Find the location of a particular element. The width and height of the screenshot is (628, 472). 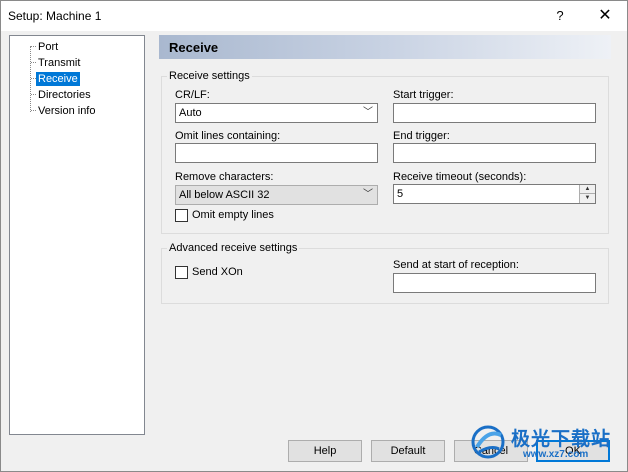

send-xon-checkbox is located at coordinates (181, 272).